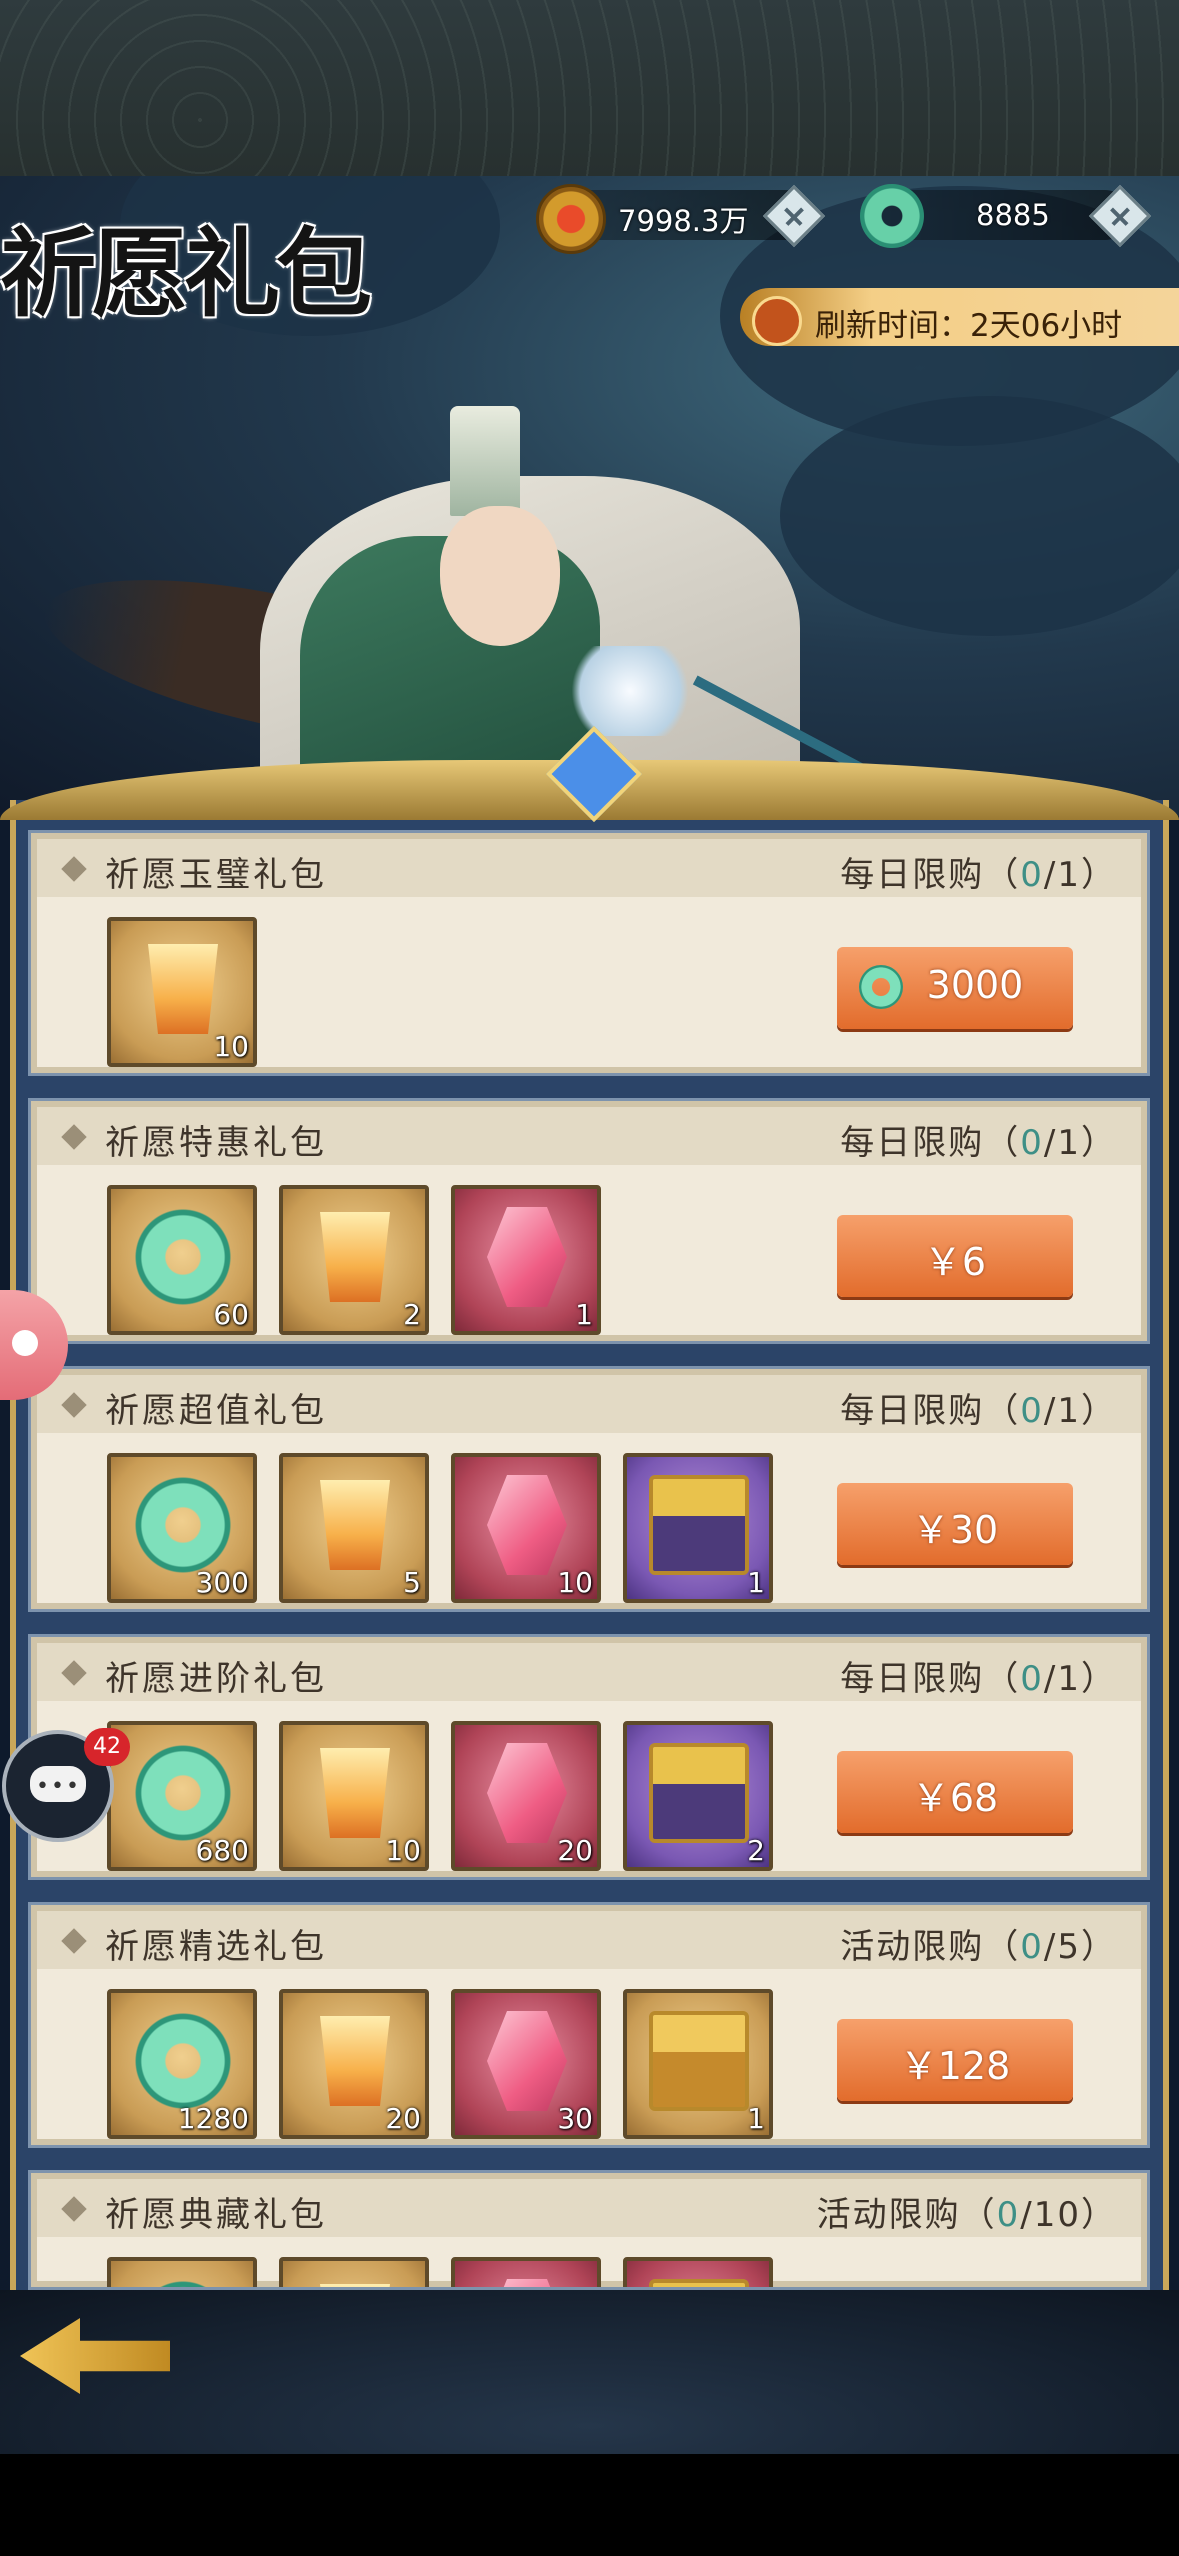 This screenshot has width=1179, height=2556. I want to click on reward-items: 300 5 10 1, so click(440, 1528).